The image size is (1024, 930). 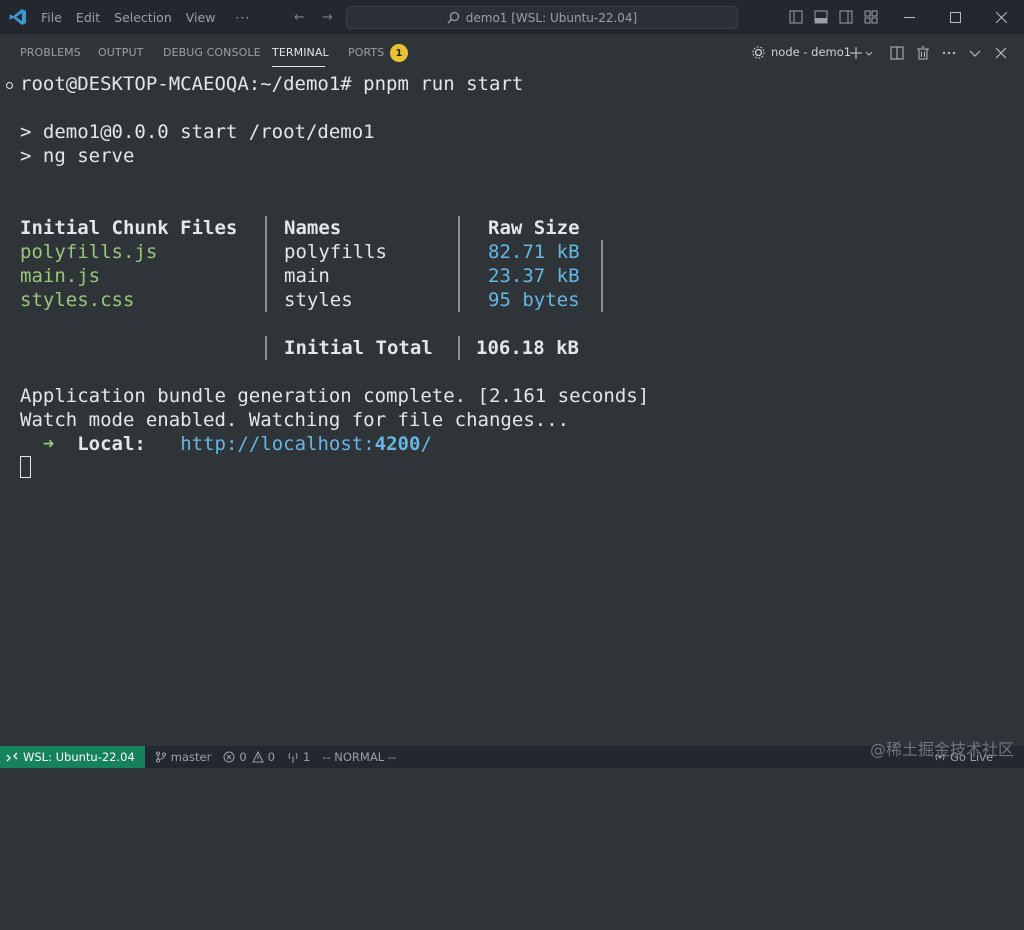 I want to click on local-url-link: http://localhost:4200/, so click(x=306, y=444).